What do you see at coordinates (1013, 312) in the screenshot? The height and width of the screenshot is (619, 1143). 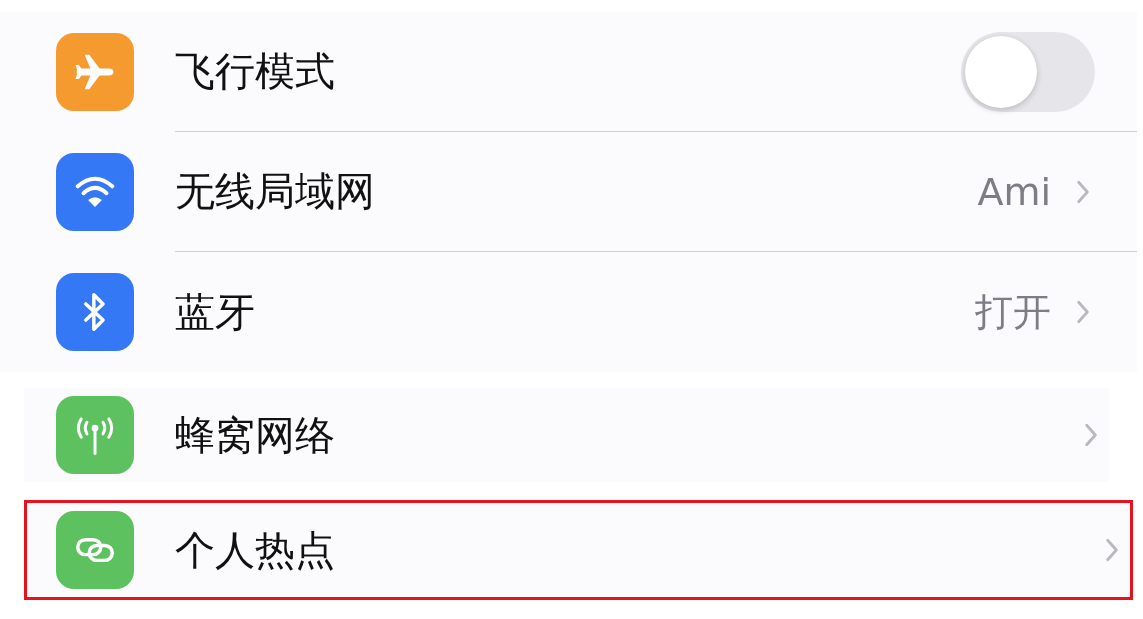 I see `setting-value: 打开` at bounding box center [1013, 312].